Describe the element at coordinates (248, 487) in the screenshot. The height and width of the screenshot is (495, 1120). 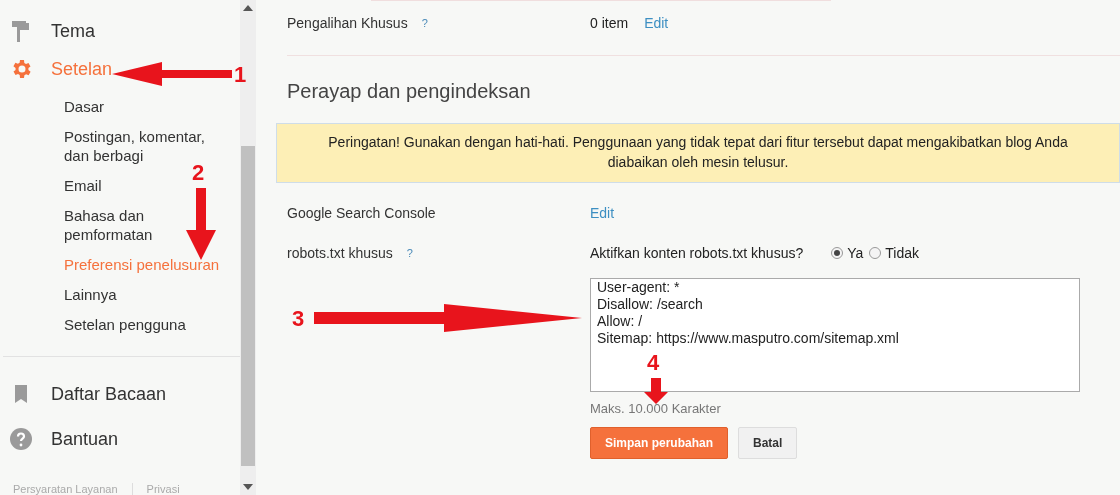
I see `scroll-down-arrow` at that location.